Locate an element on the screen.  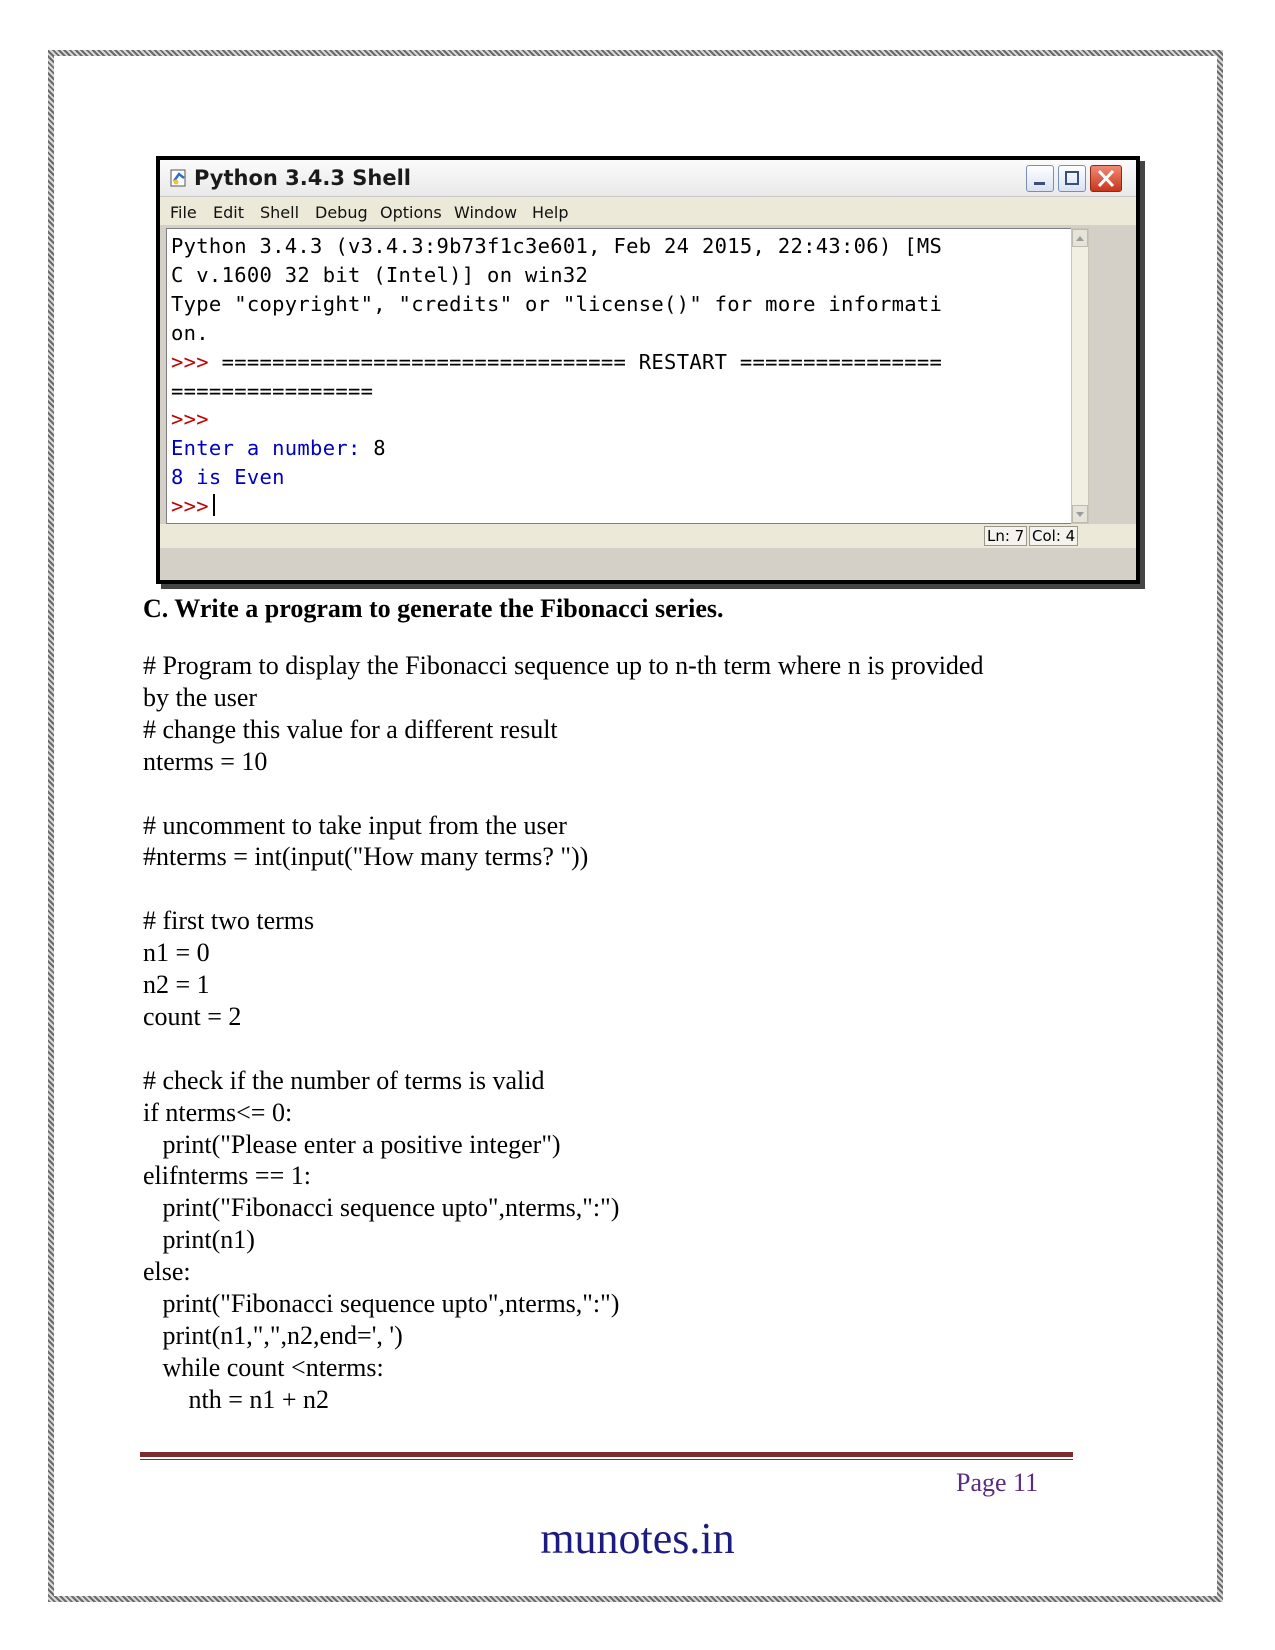
code-line: elifnterms == 1: is located at coordinates (227, 1176).